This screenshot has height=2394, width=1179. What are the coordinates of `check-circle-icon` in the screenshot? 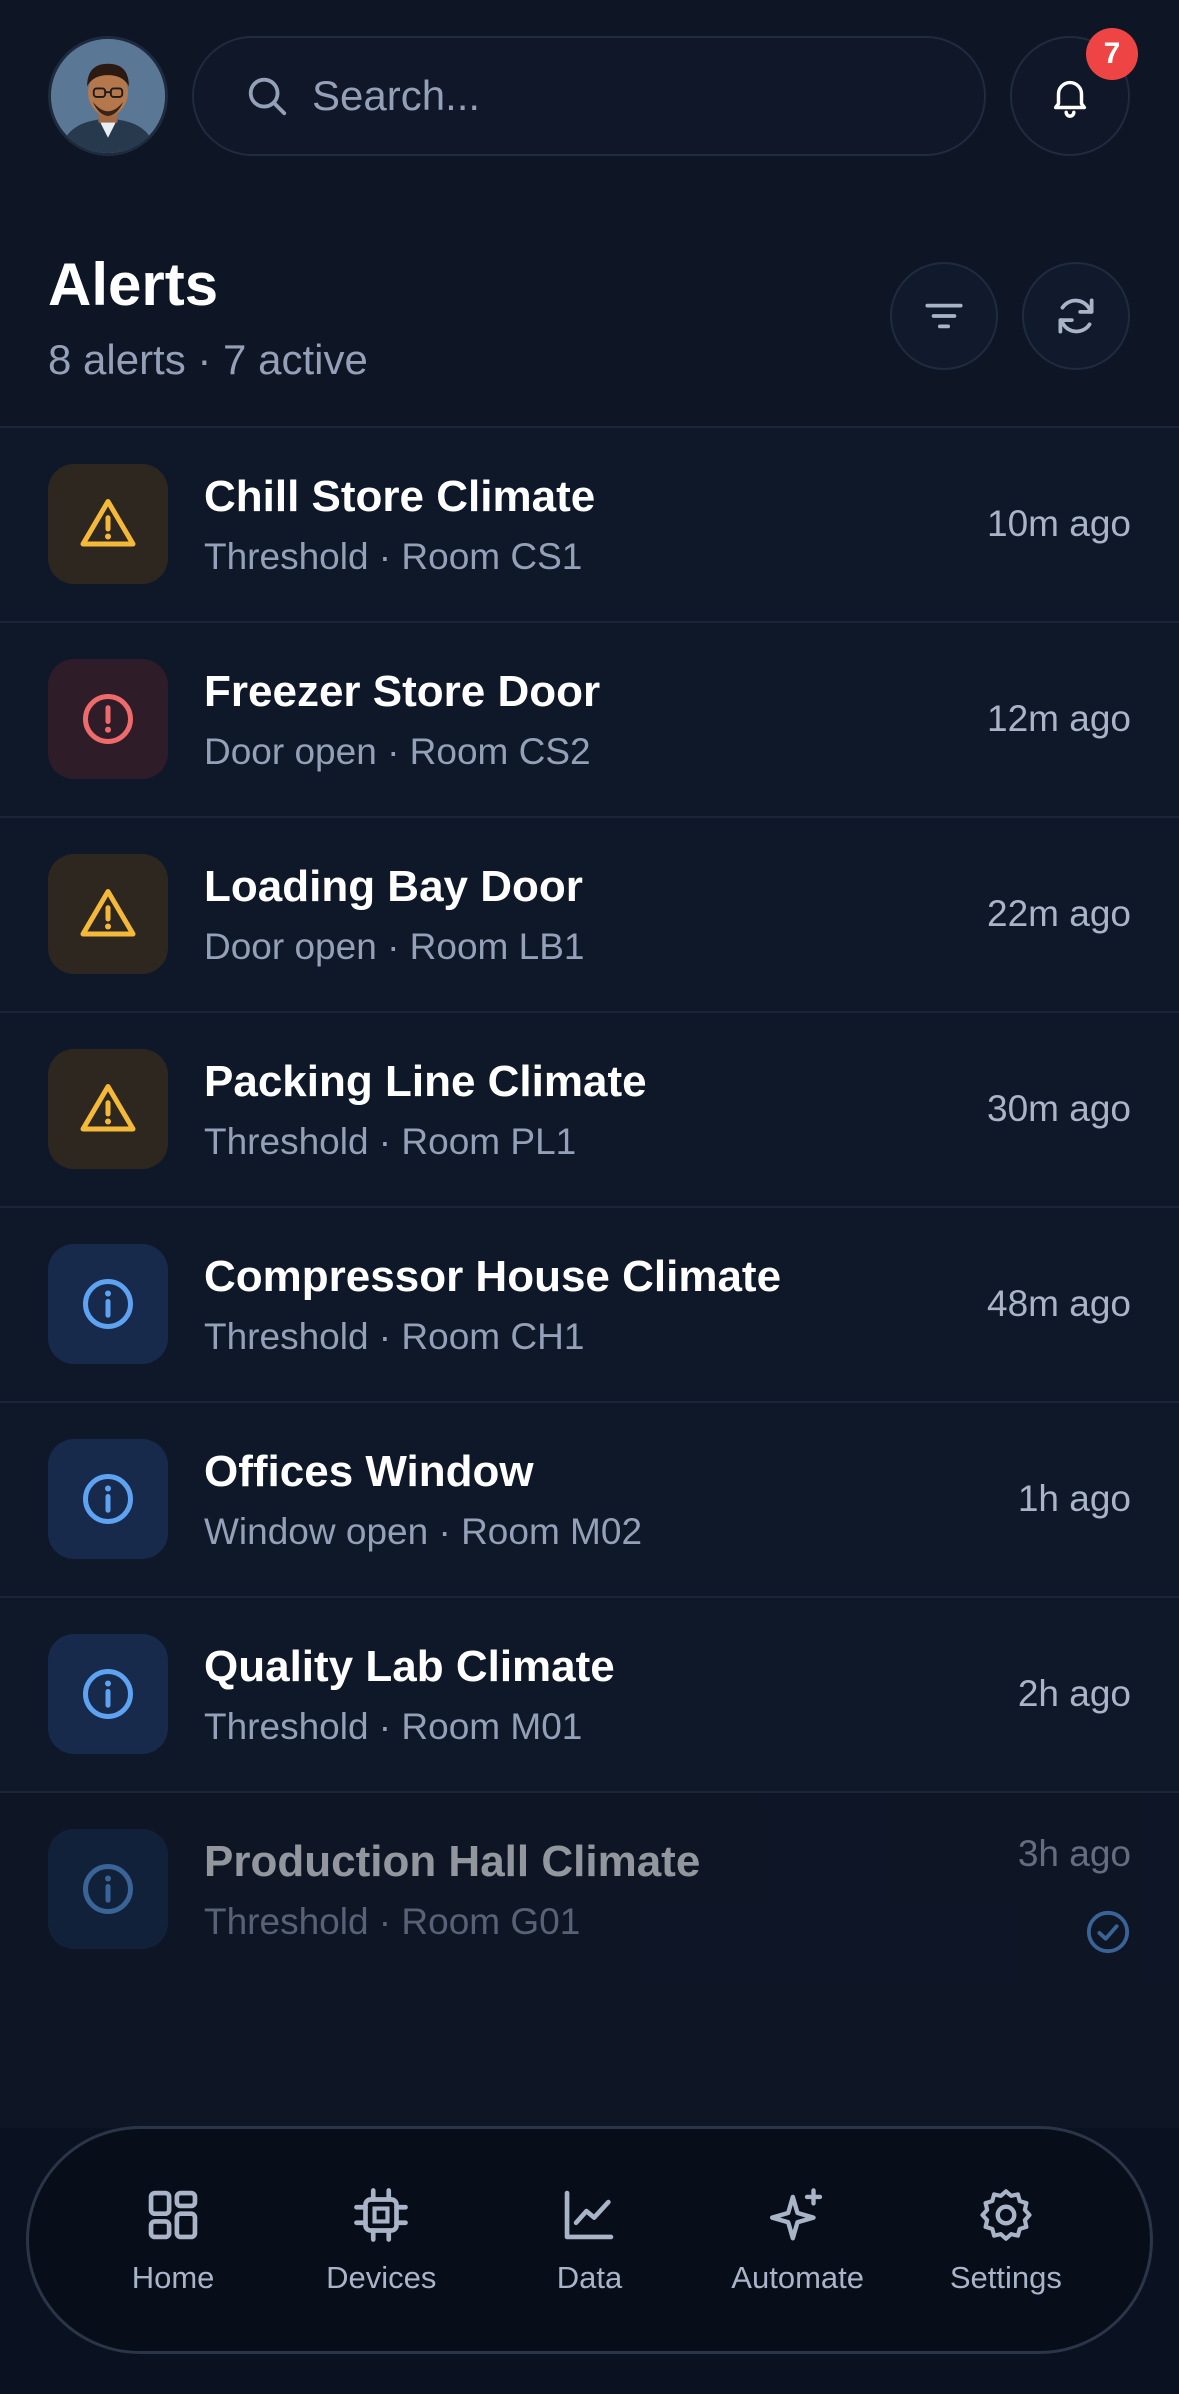 It's located at (1108, 1932).